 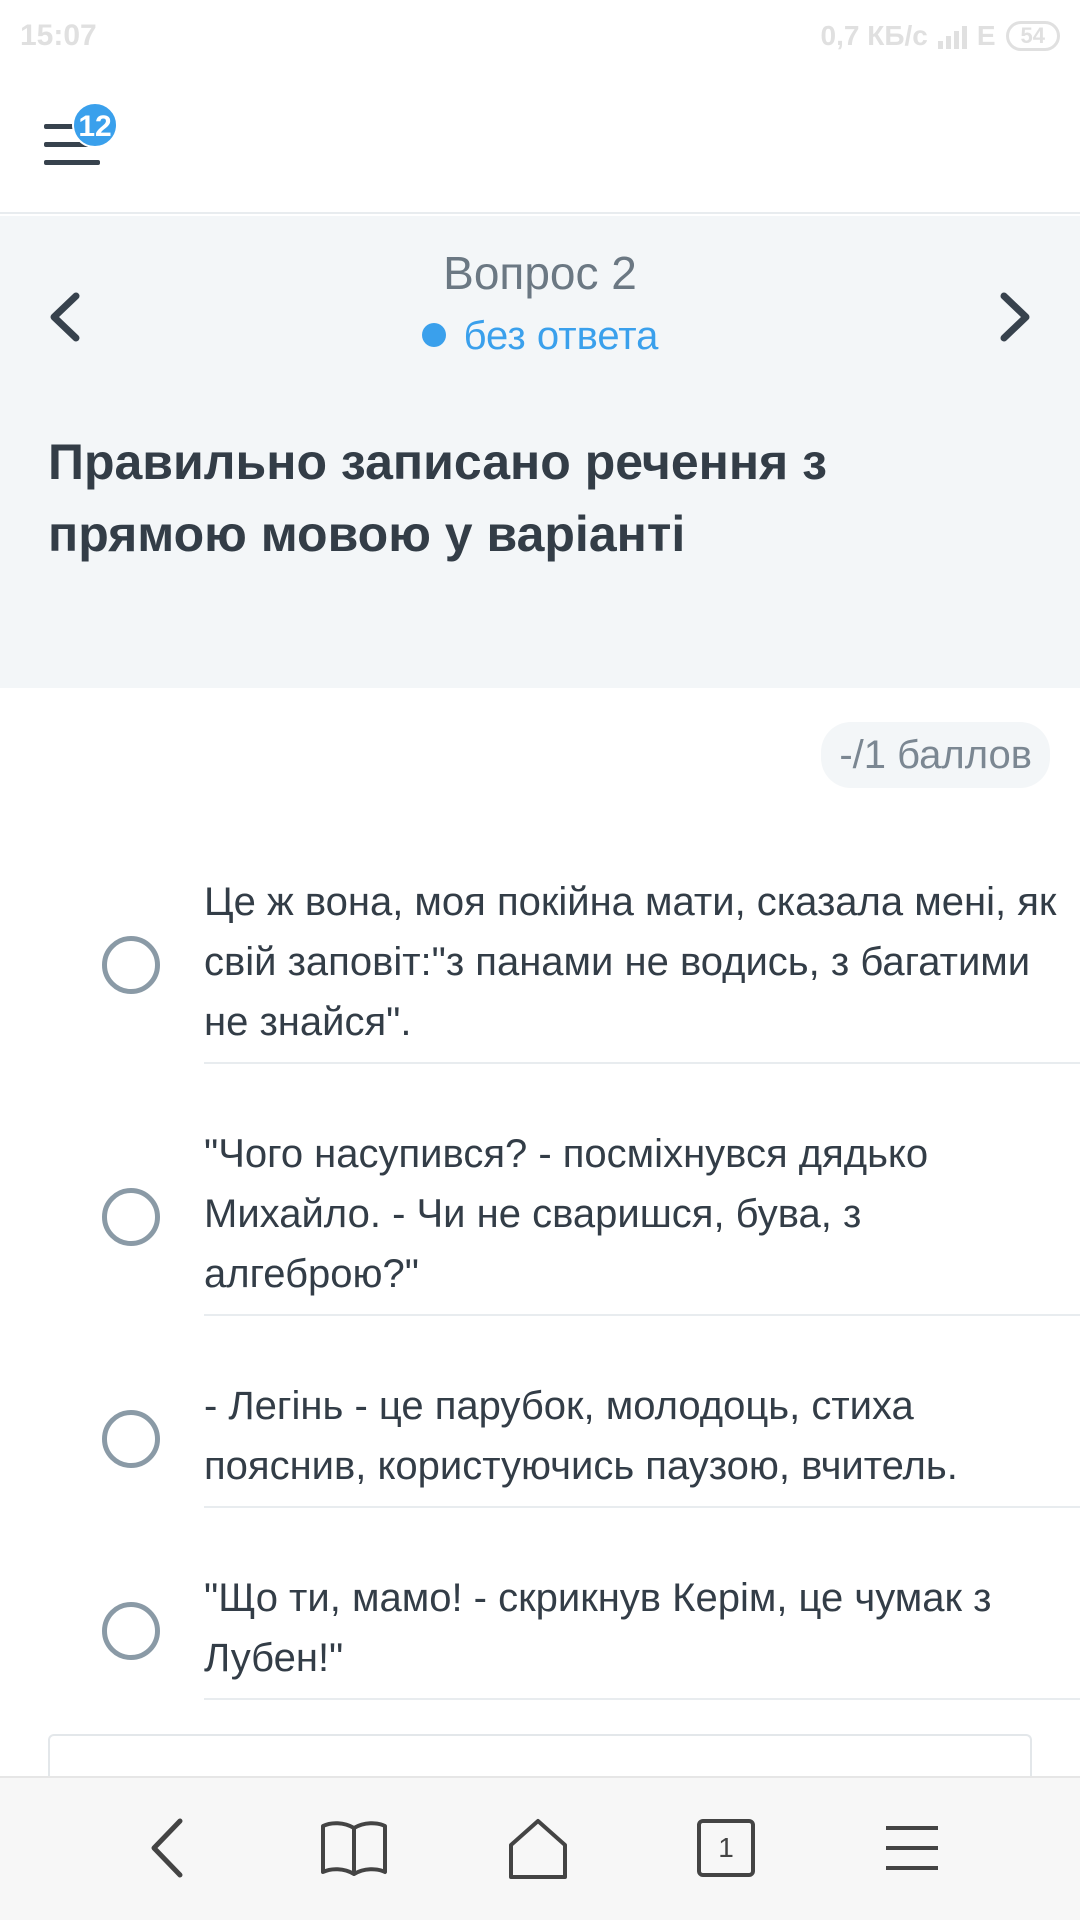 I want to click on points-badge: -/1 баллов, so click(x=935, y=755).